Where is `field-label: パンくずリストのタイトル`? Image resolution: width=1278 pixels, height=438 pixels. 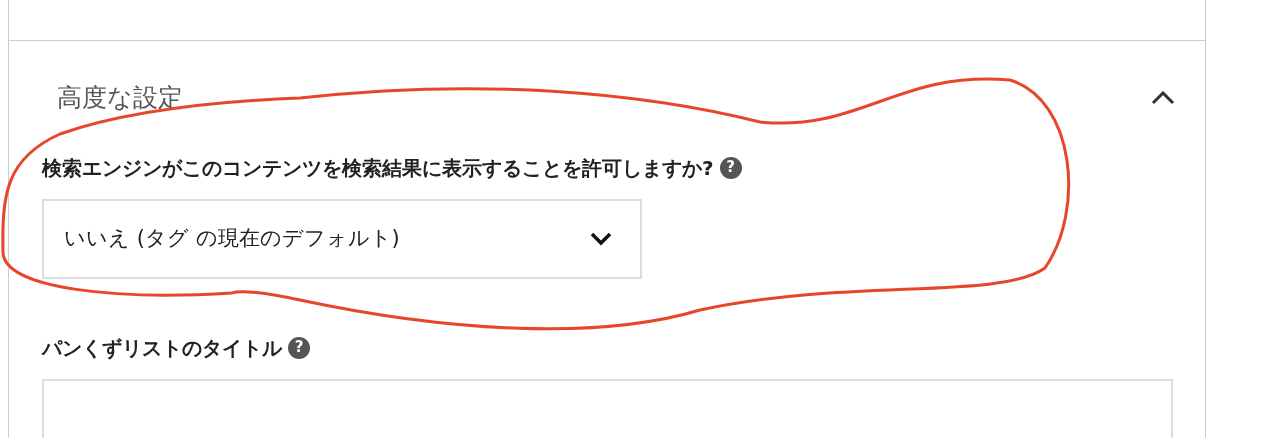
field-label: パンくずリストのタイトル is located at coordinates (162, 348).